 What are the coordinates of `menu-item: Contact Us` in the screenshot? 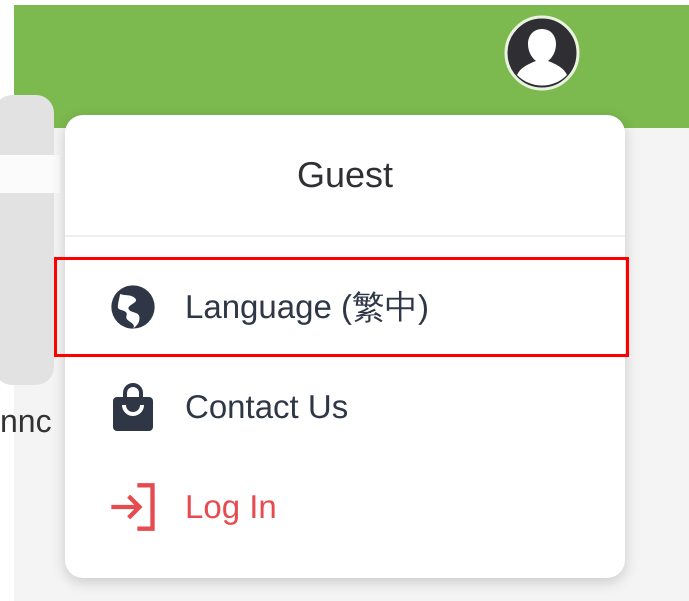 It's located at (345, 407).